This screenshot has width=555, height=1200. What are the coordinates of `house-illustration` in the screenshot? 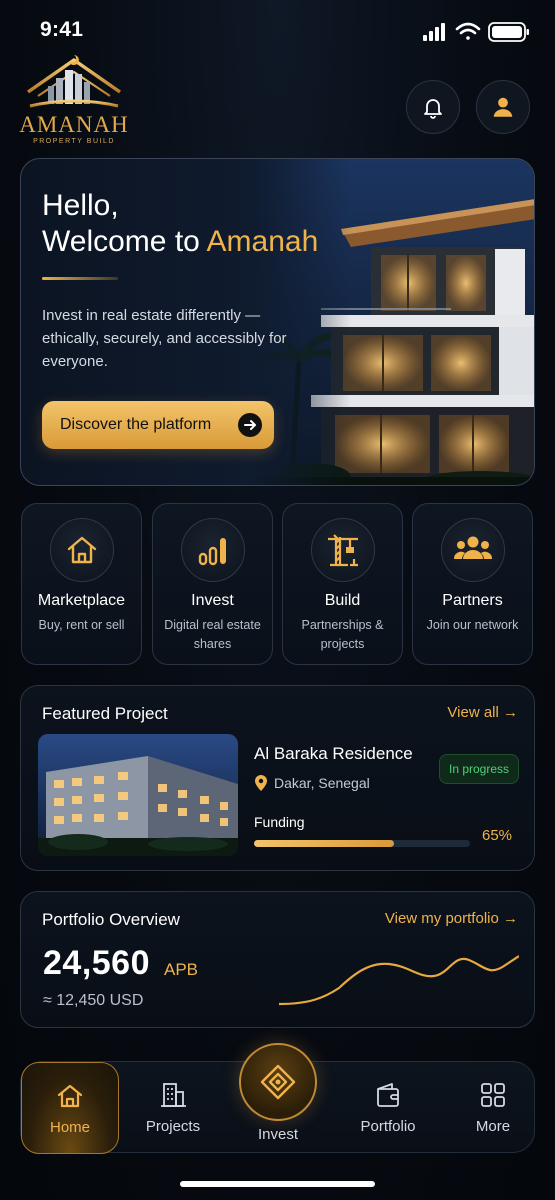 It's located at (392, 322).